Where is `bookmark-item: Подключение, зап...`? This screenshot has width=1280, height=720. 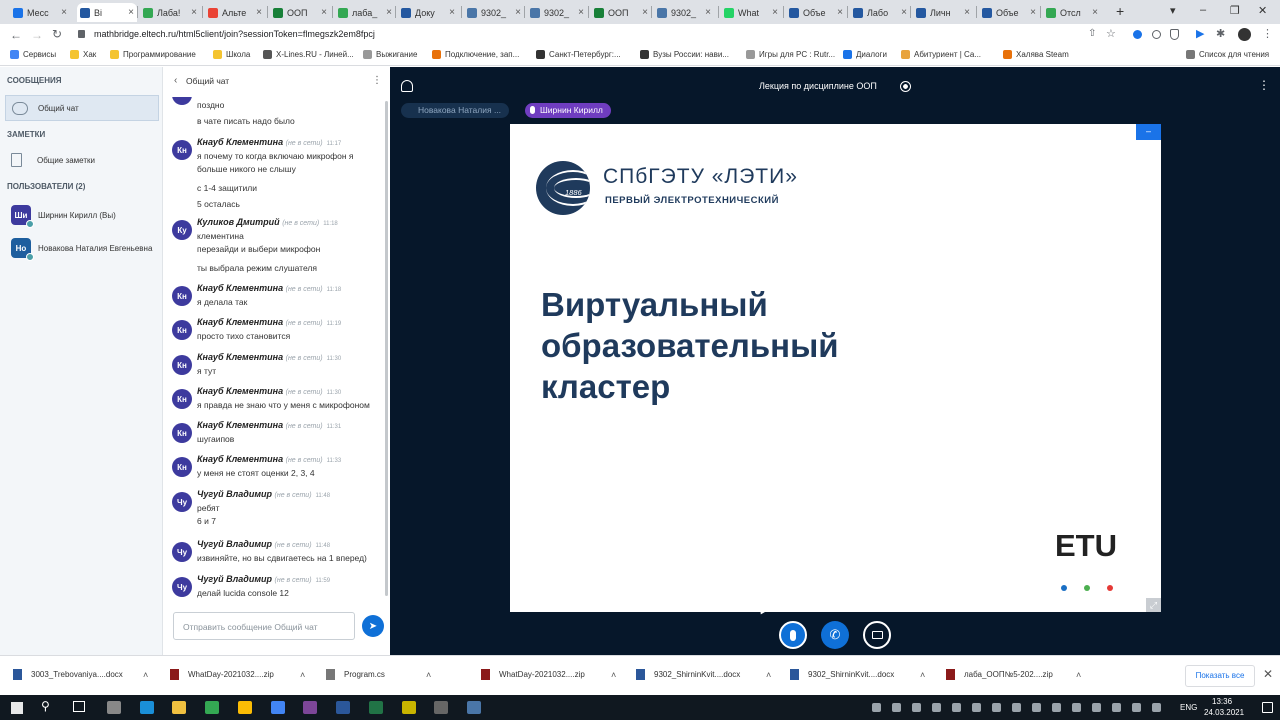 bookmark-item: Подключение, зап... is located at coordinates (475, 54).